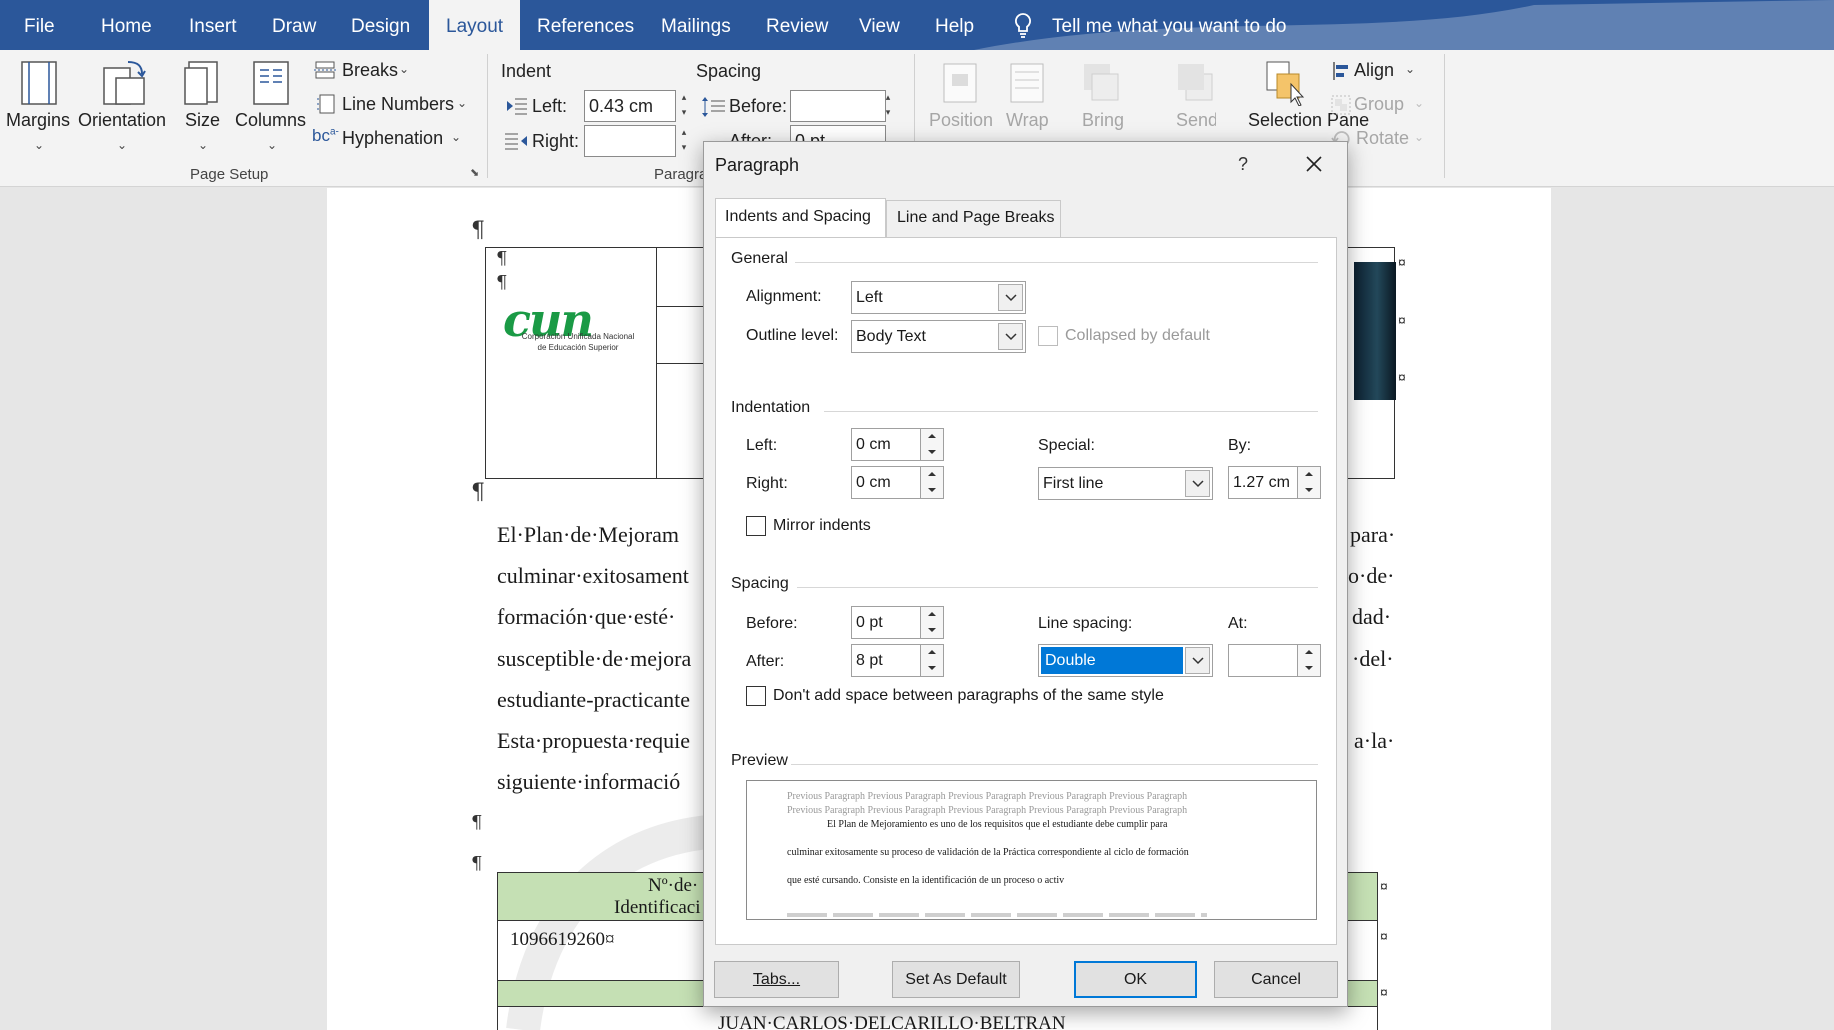 This screenshot has width=1834, height=1030. What do you see at coordinates (126, 25) in the screenshot?
I see `tab-home: Home` at bounding box center [126, 25].